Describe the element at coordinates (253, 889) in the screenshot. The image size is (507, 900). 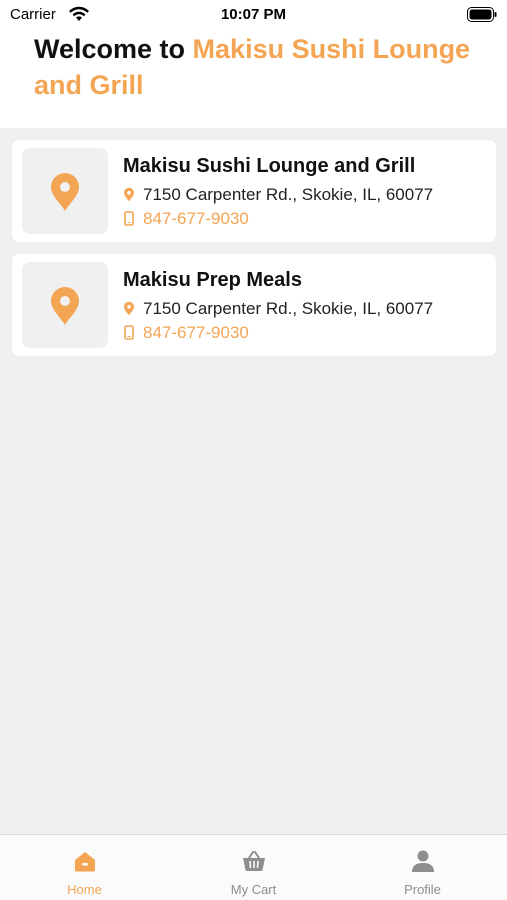
I see `tab-my-cart-label: My Cart` at that location.